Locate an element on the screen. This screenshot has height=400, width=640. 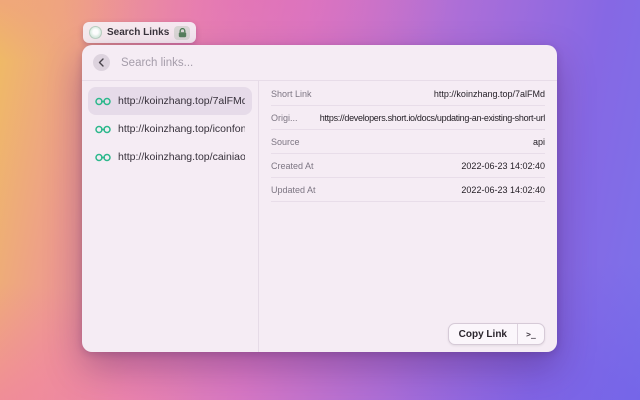
launcher-plugin-badge: Search Links is located at coordinates (140, 32).